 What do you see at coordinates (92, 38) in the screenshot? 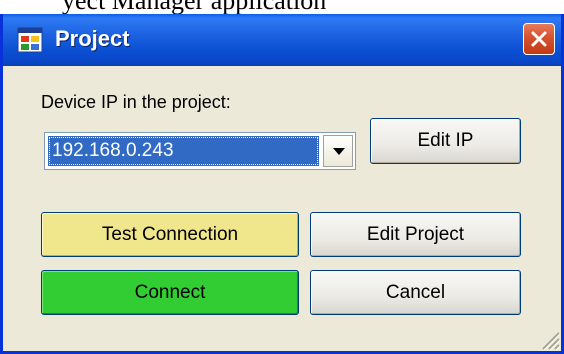
I see `window-title: Project` at bounding box center [92, 38].